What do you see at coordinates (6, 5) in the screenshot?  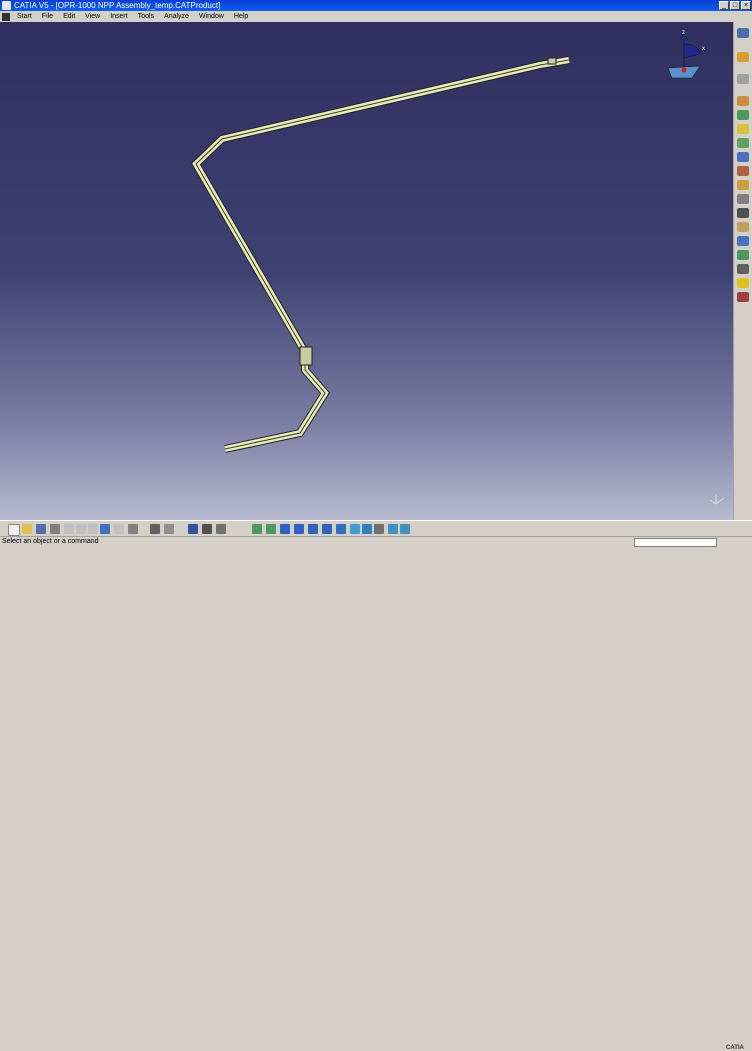 I see `catia-app-icon` at bounding box center [6, 5].